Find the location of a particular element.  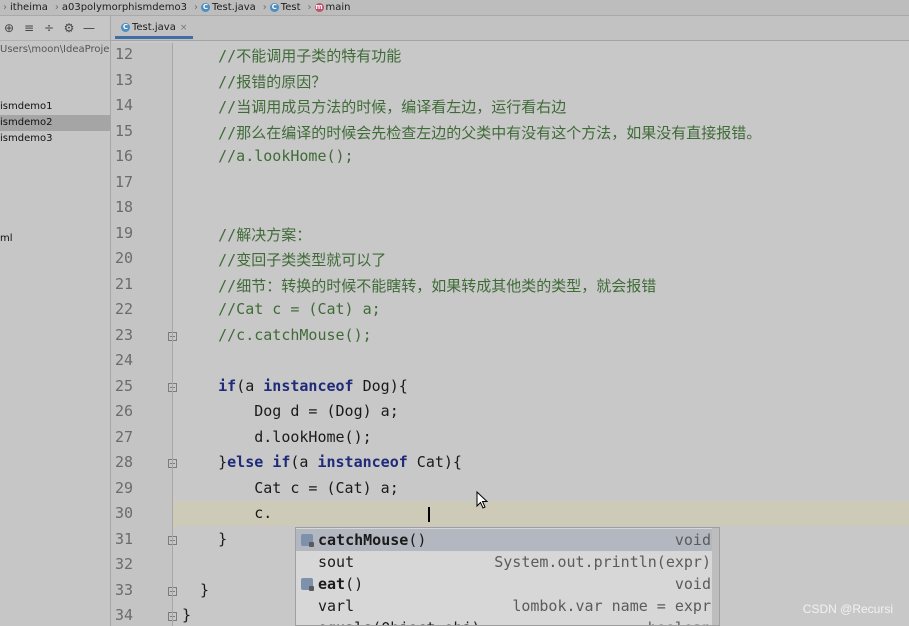

line-number: 30 is located at coordinates (124, 513).